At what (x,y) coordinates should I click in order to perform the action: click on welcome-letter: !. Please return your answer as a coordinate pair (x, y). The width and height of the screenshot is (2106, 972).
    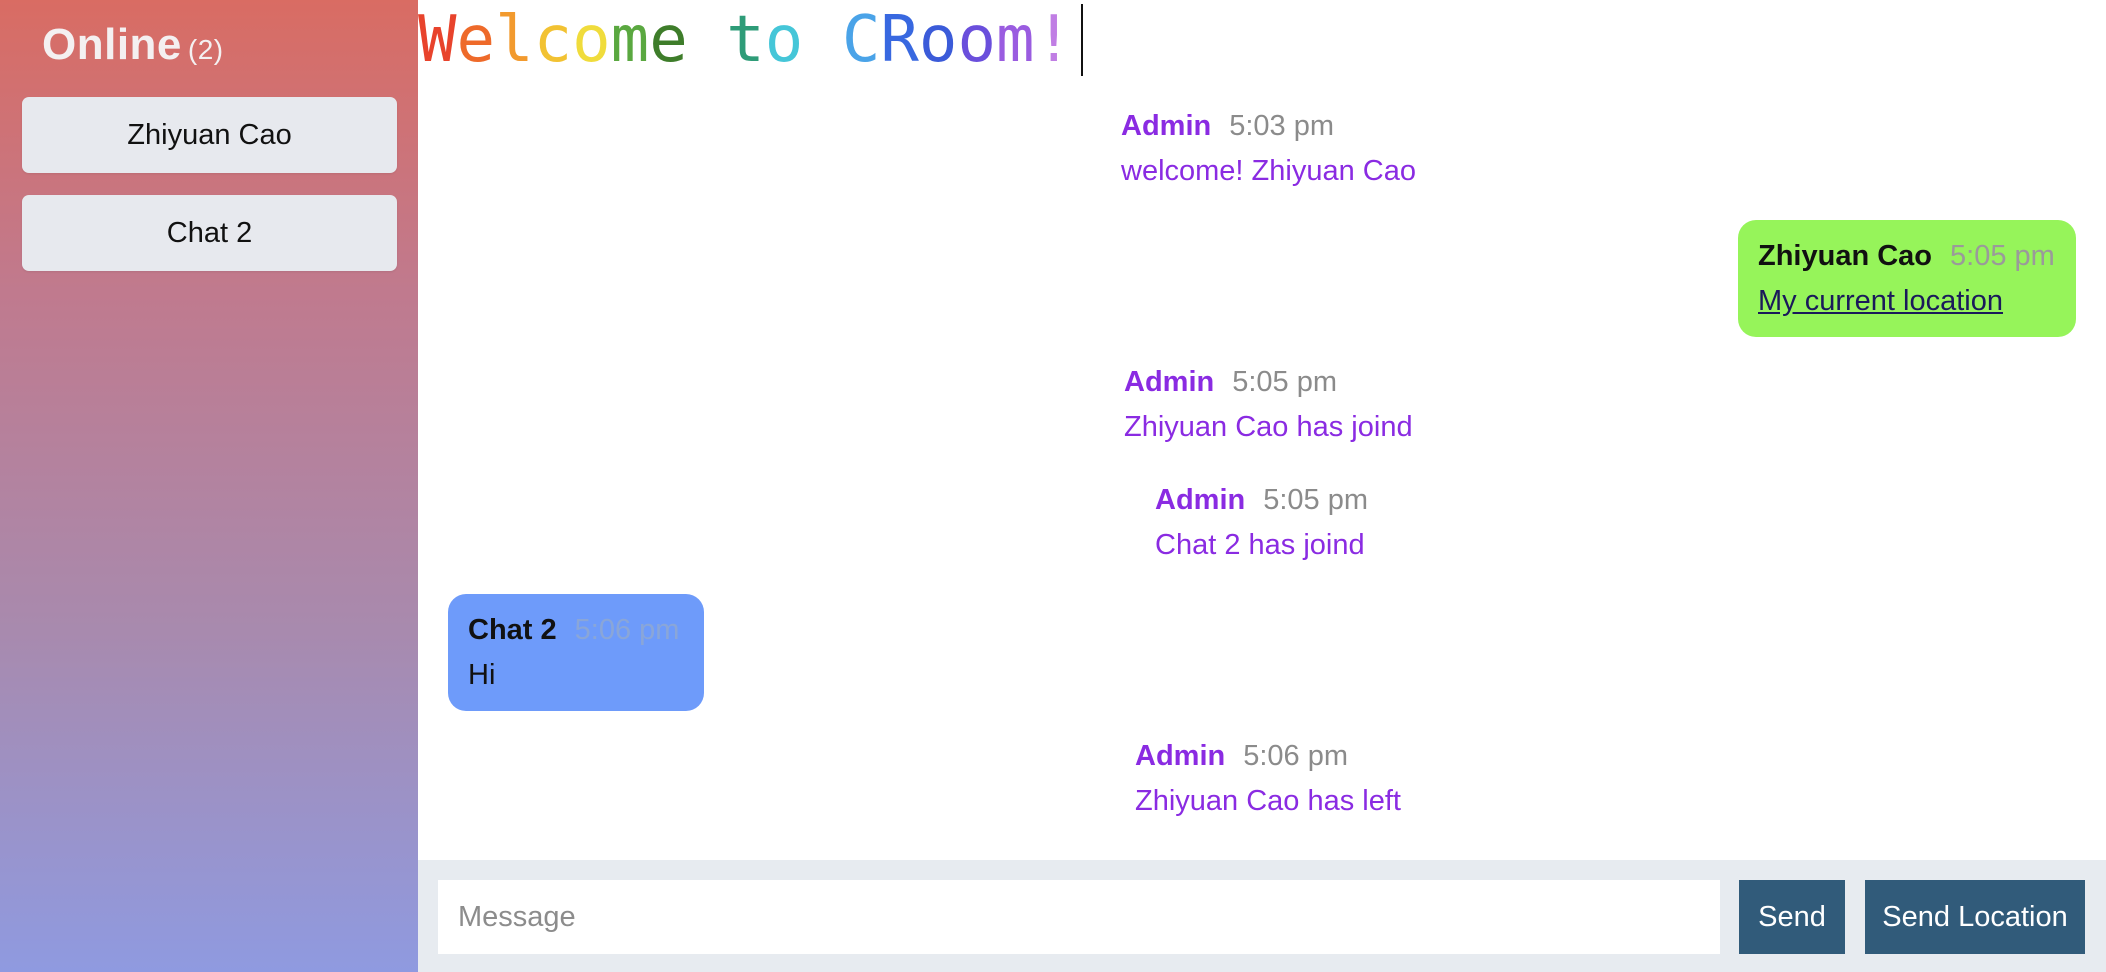
    Looking at the image, I should click on (1054, 40).